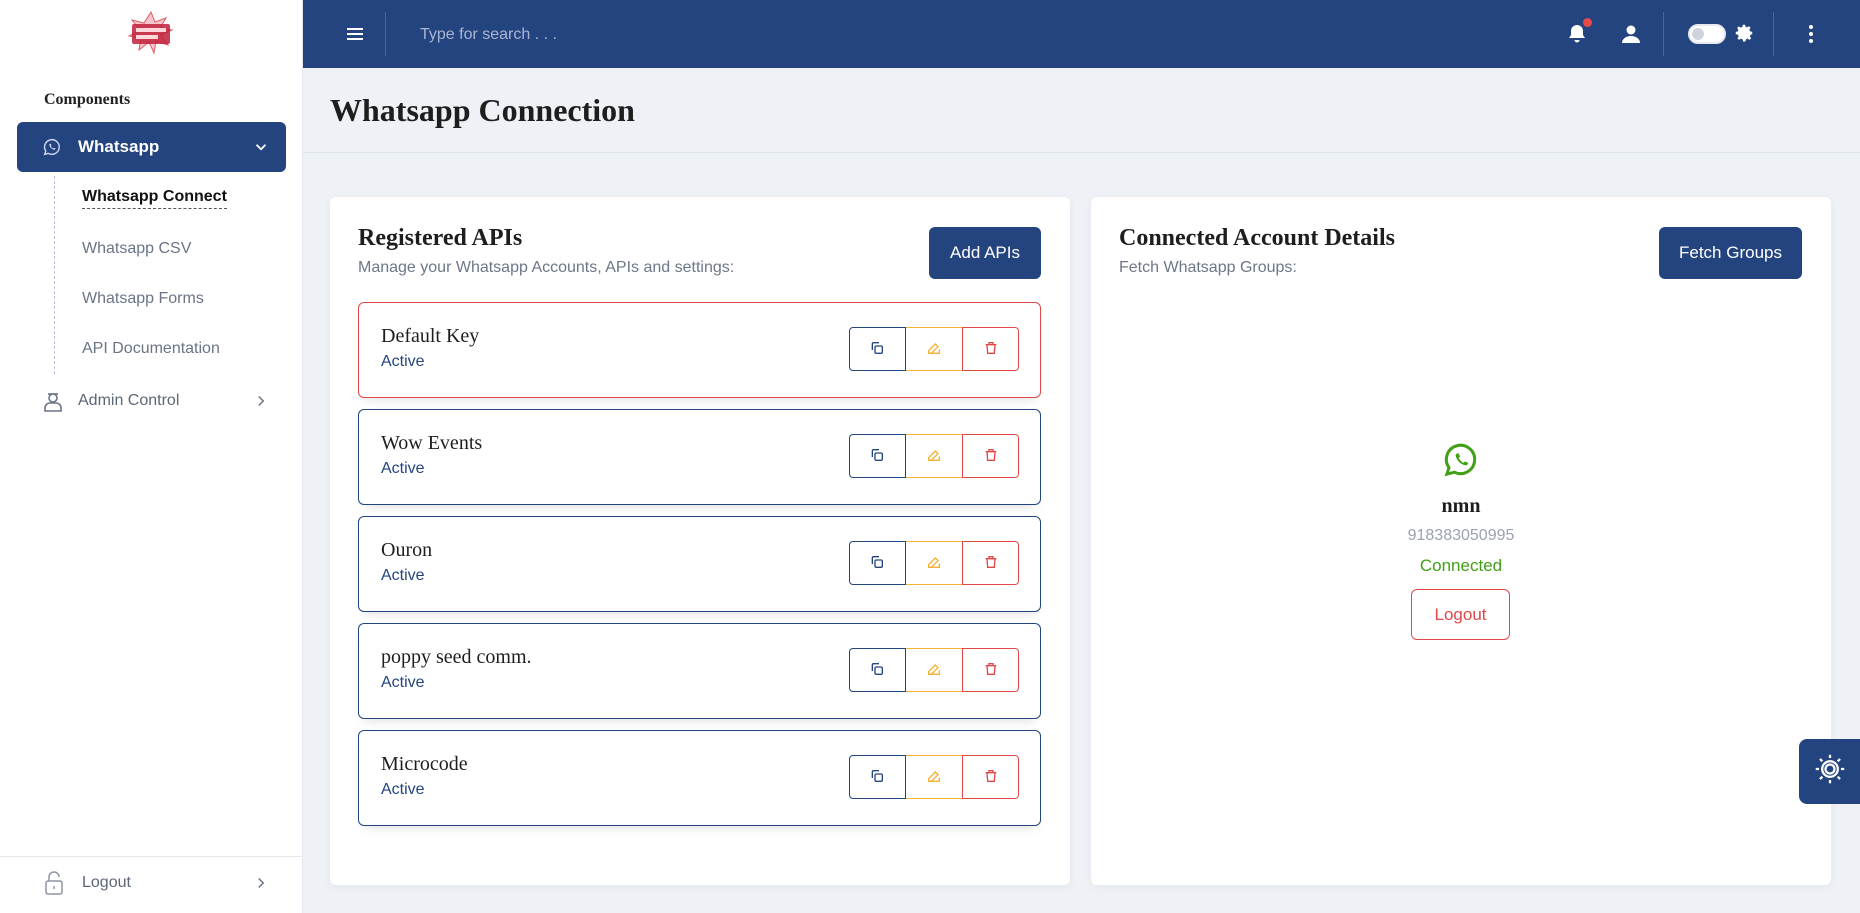 This screenshot has height=913, width=1860. Describe the element at coordinates (407, 550) in the screenshot. I see `api-name: Ouron` at that location.